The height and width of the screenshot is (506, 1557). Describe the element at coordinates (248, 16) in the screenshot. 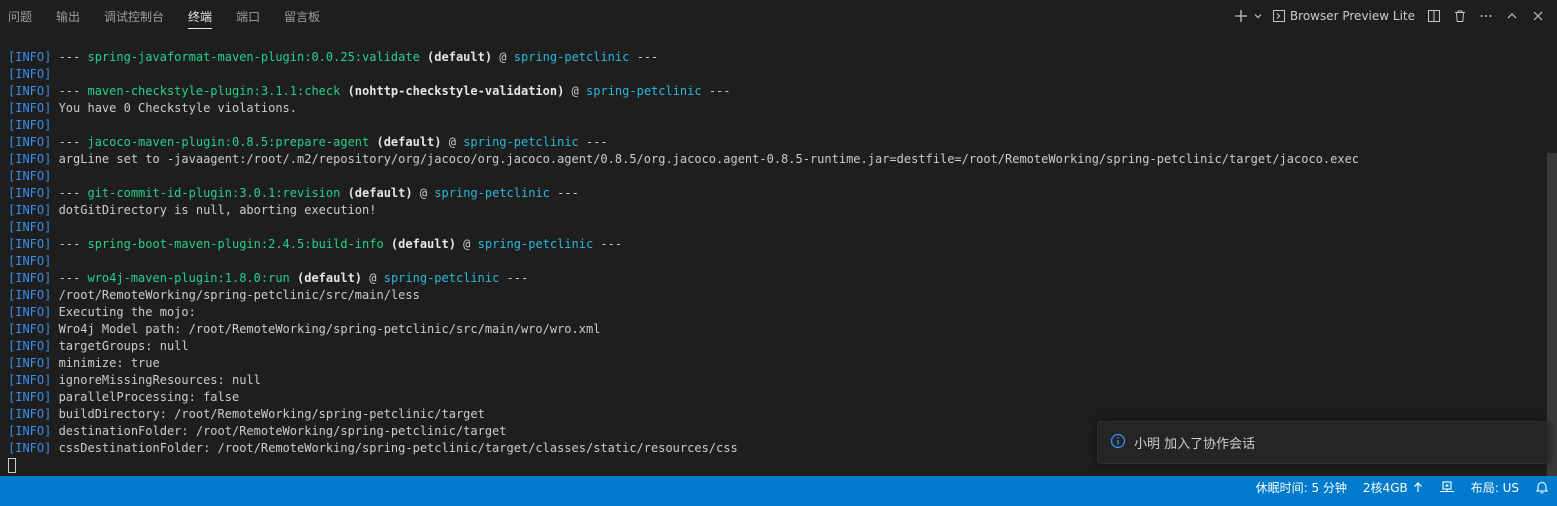

I see `tab-ports: 端口` at that location.